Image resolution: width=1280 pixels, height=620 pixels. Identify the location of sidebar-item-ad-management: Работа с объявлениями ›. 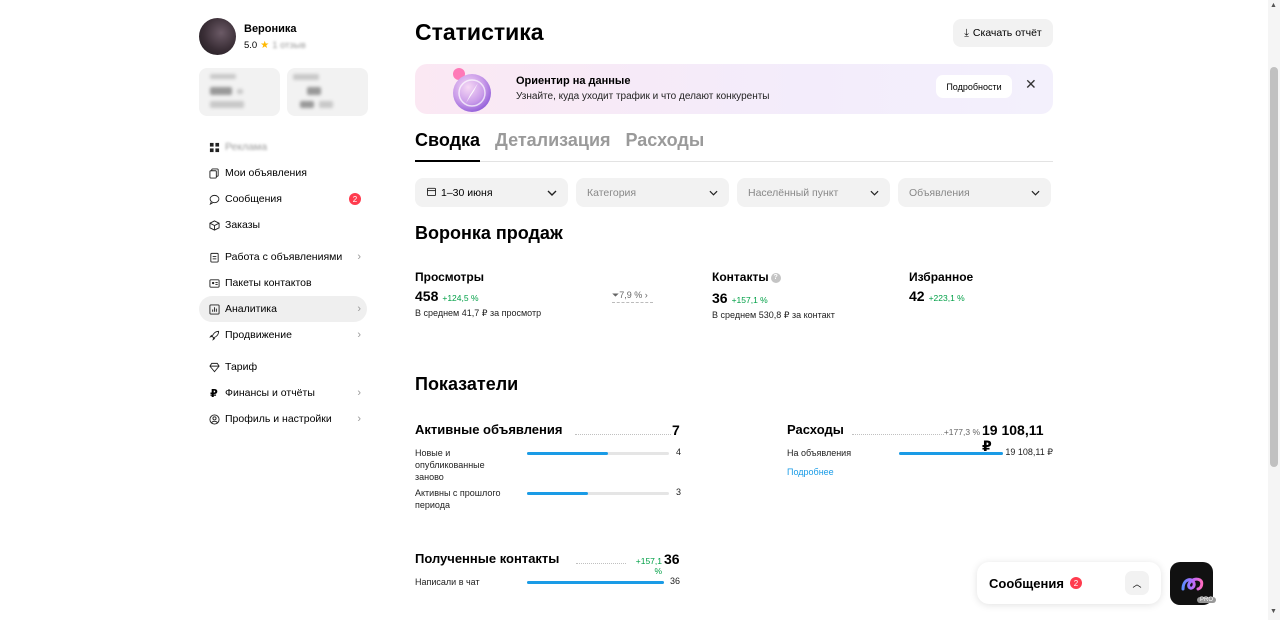
(283, 257).